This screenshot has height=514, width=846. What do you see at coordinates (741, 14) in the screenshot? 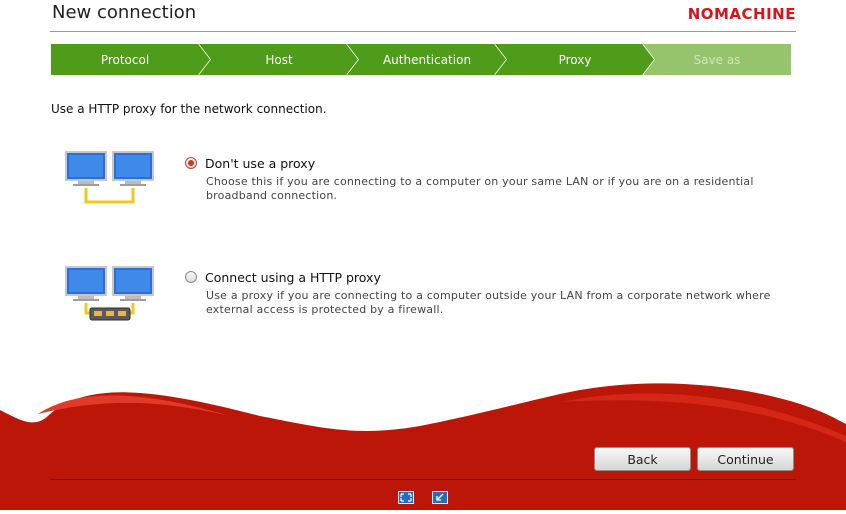
I see `nomachine-logo: NOMACHINE` at bounding box center [741, 14].